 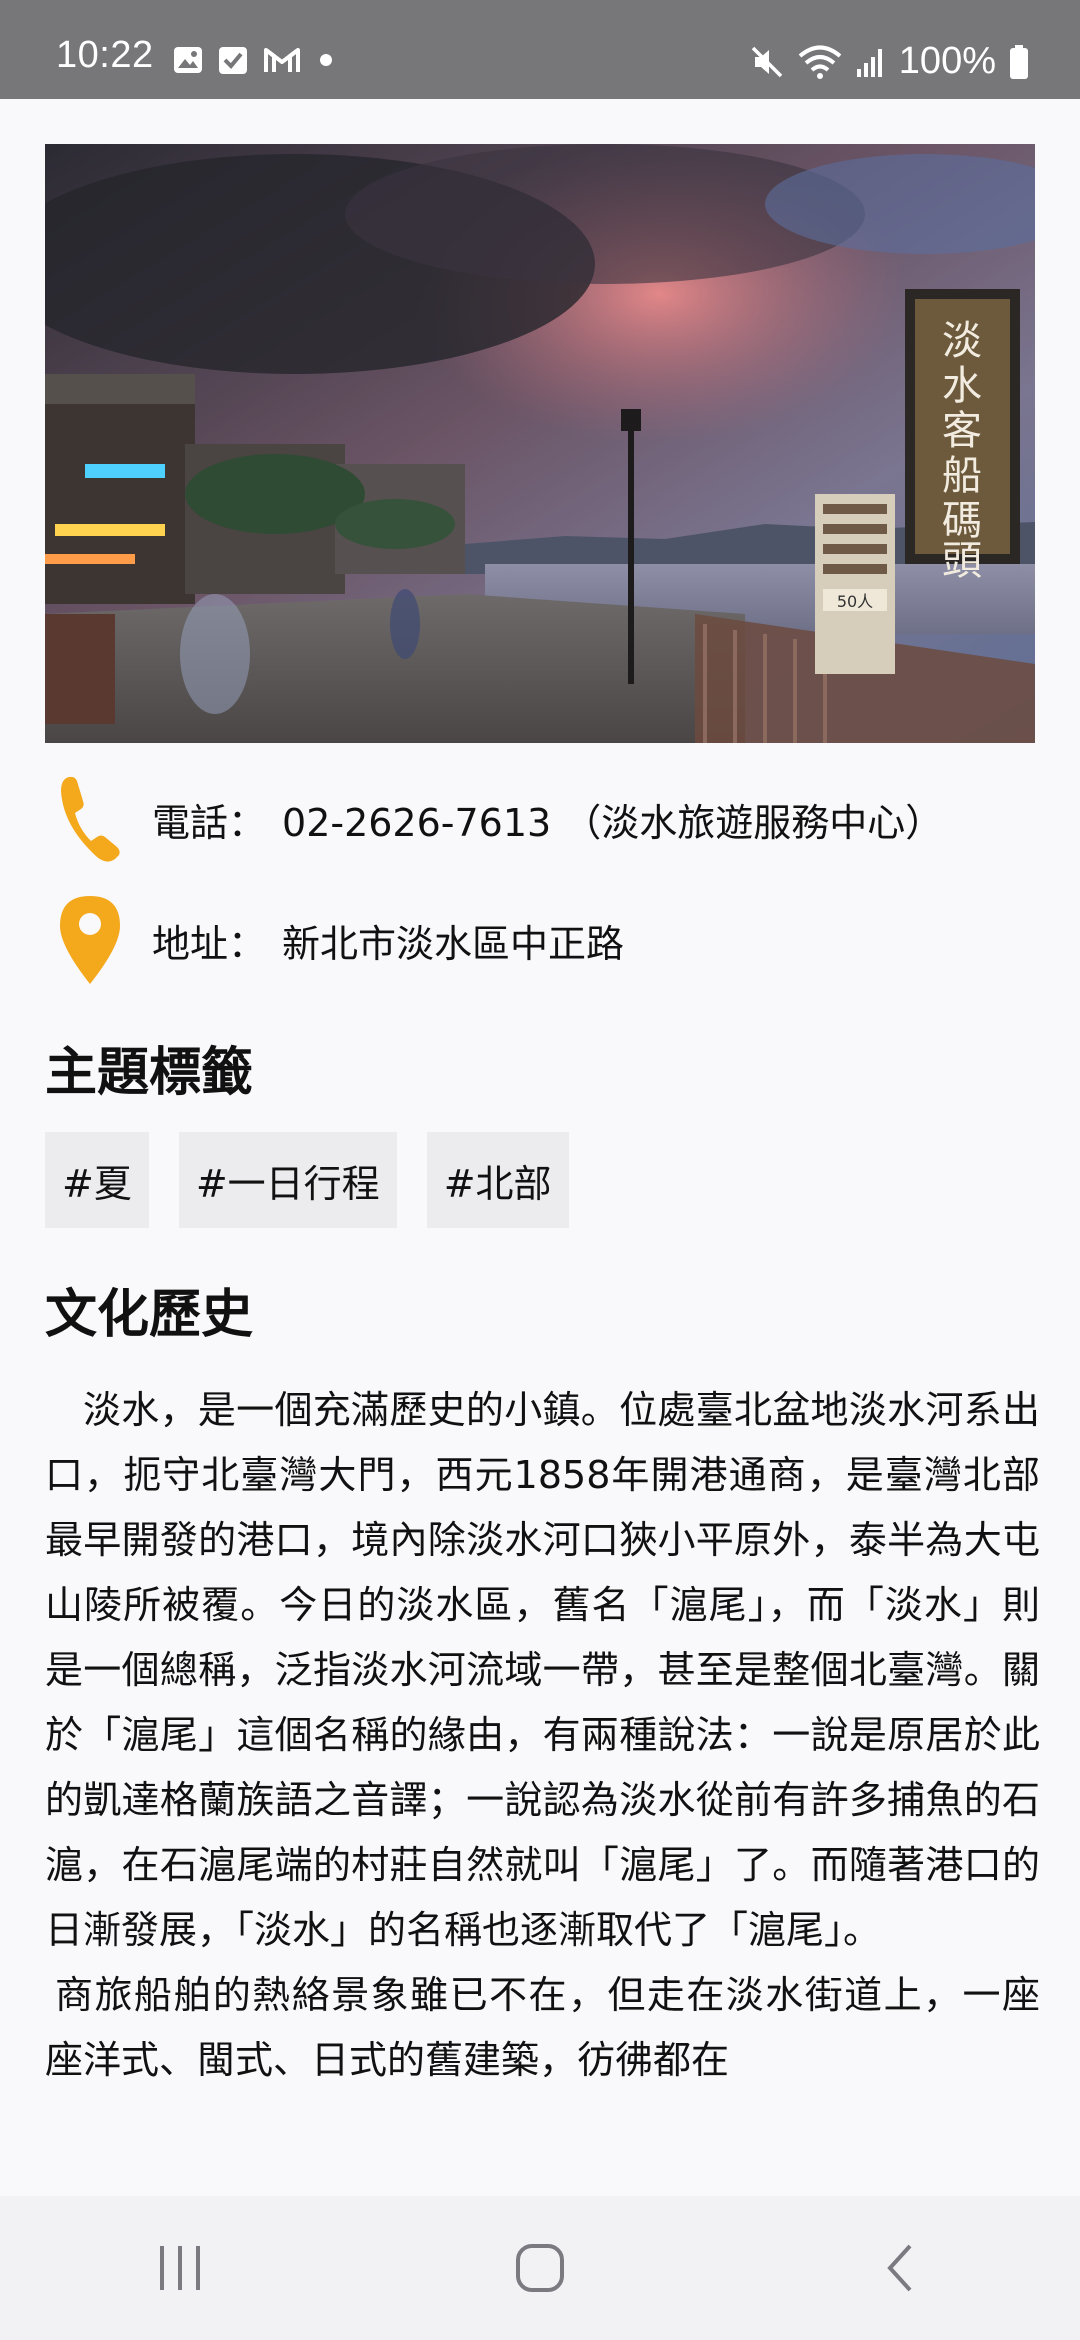 I want to click on system-navigation-bar, so click(x=540, y=2268).